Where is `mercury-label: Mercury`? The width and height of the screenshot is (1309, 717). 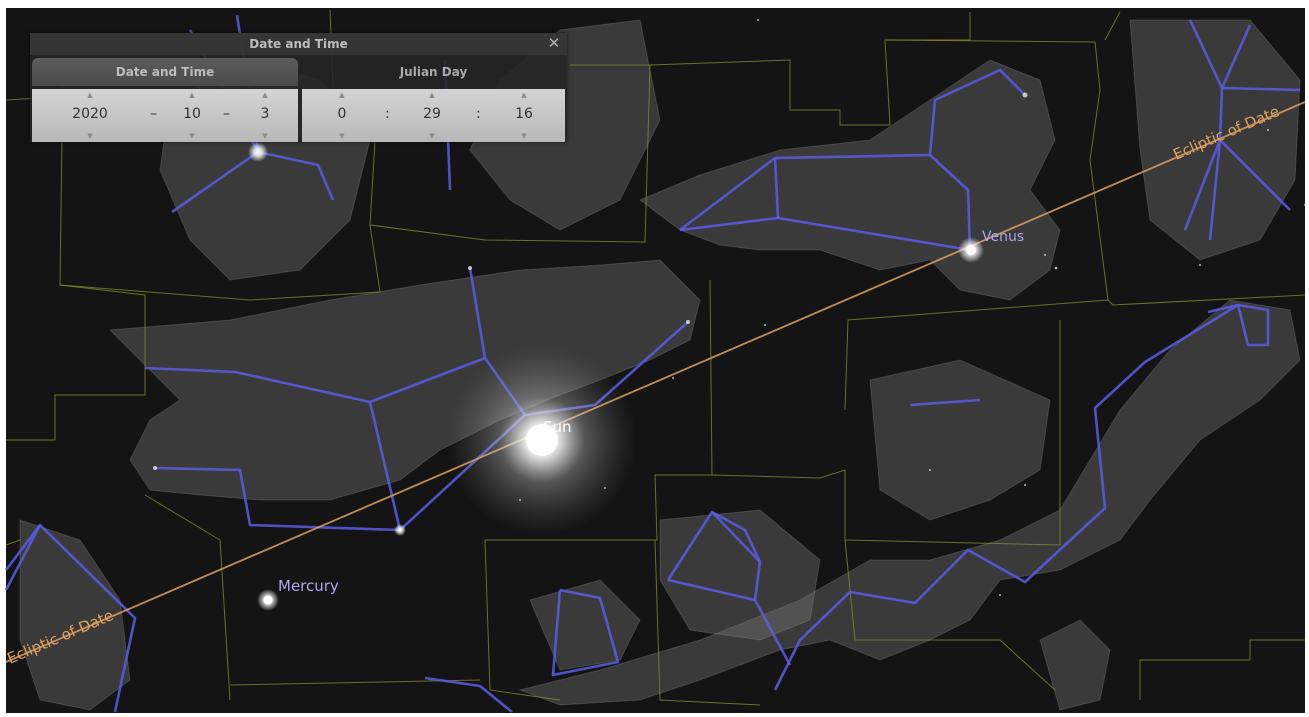
mercury-label: Mercury is located at coordinates (308, 586).